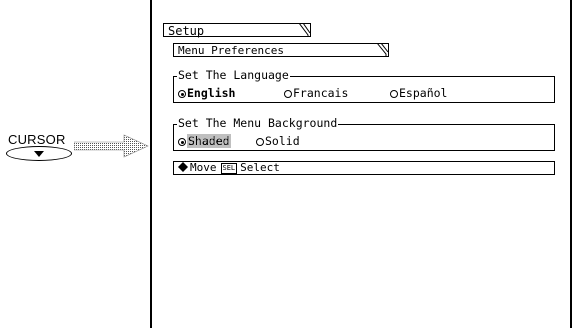  I want to click on menu-preferences-title: Menu Preferences, so click(231, 50).